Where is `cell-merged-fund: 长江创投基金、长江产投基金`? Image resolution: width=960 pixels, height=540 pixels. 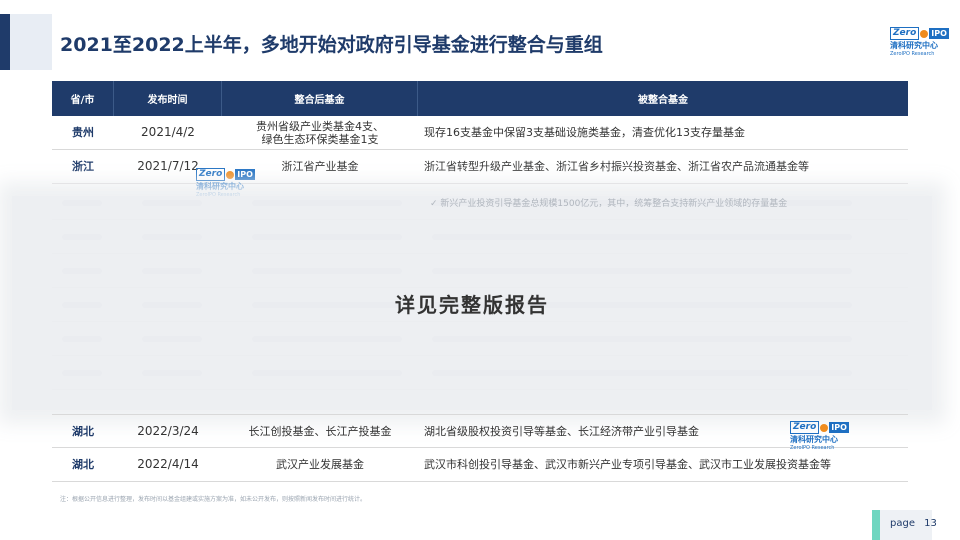
cell-merged-fund: 长江创投基金、长江产投基金 is located at coordinates (320, 431).